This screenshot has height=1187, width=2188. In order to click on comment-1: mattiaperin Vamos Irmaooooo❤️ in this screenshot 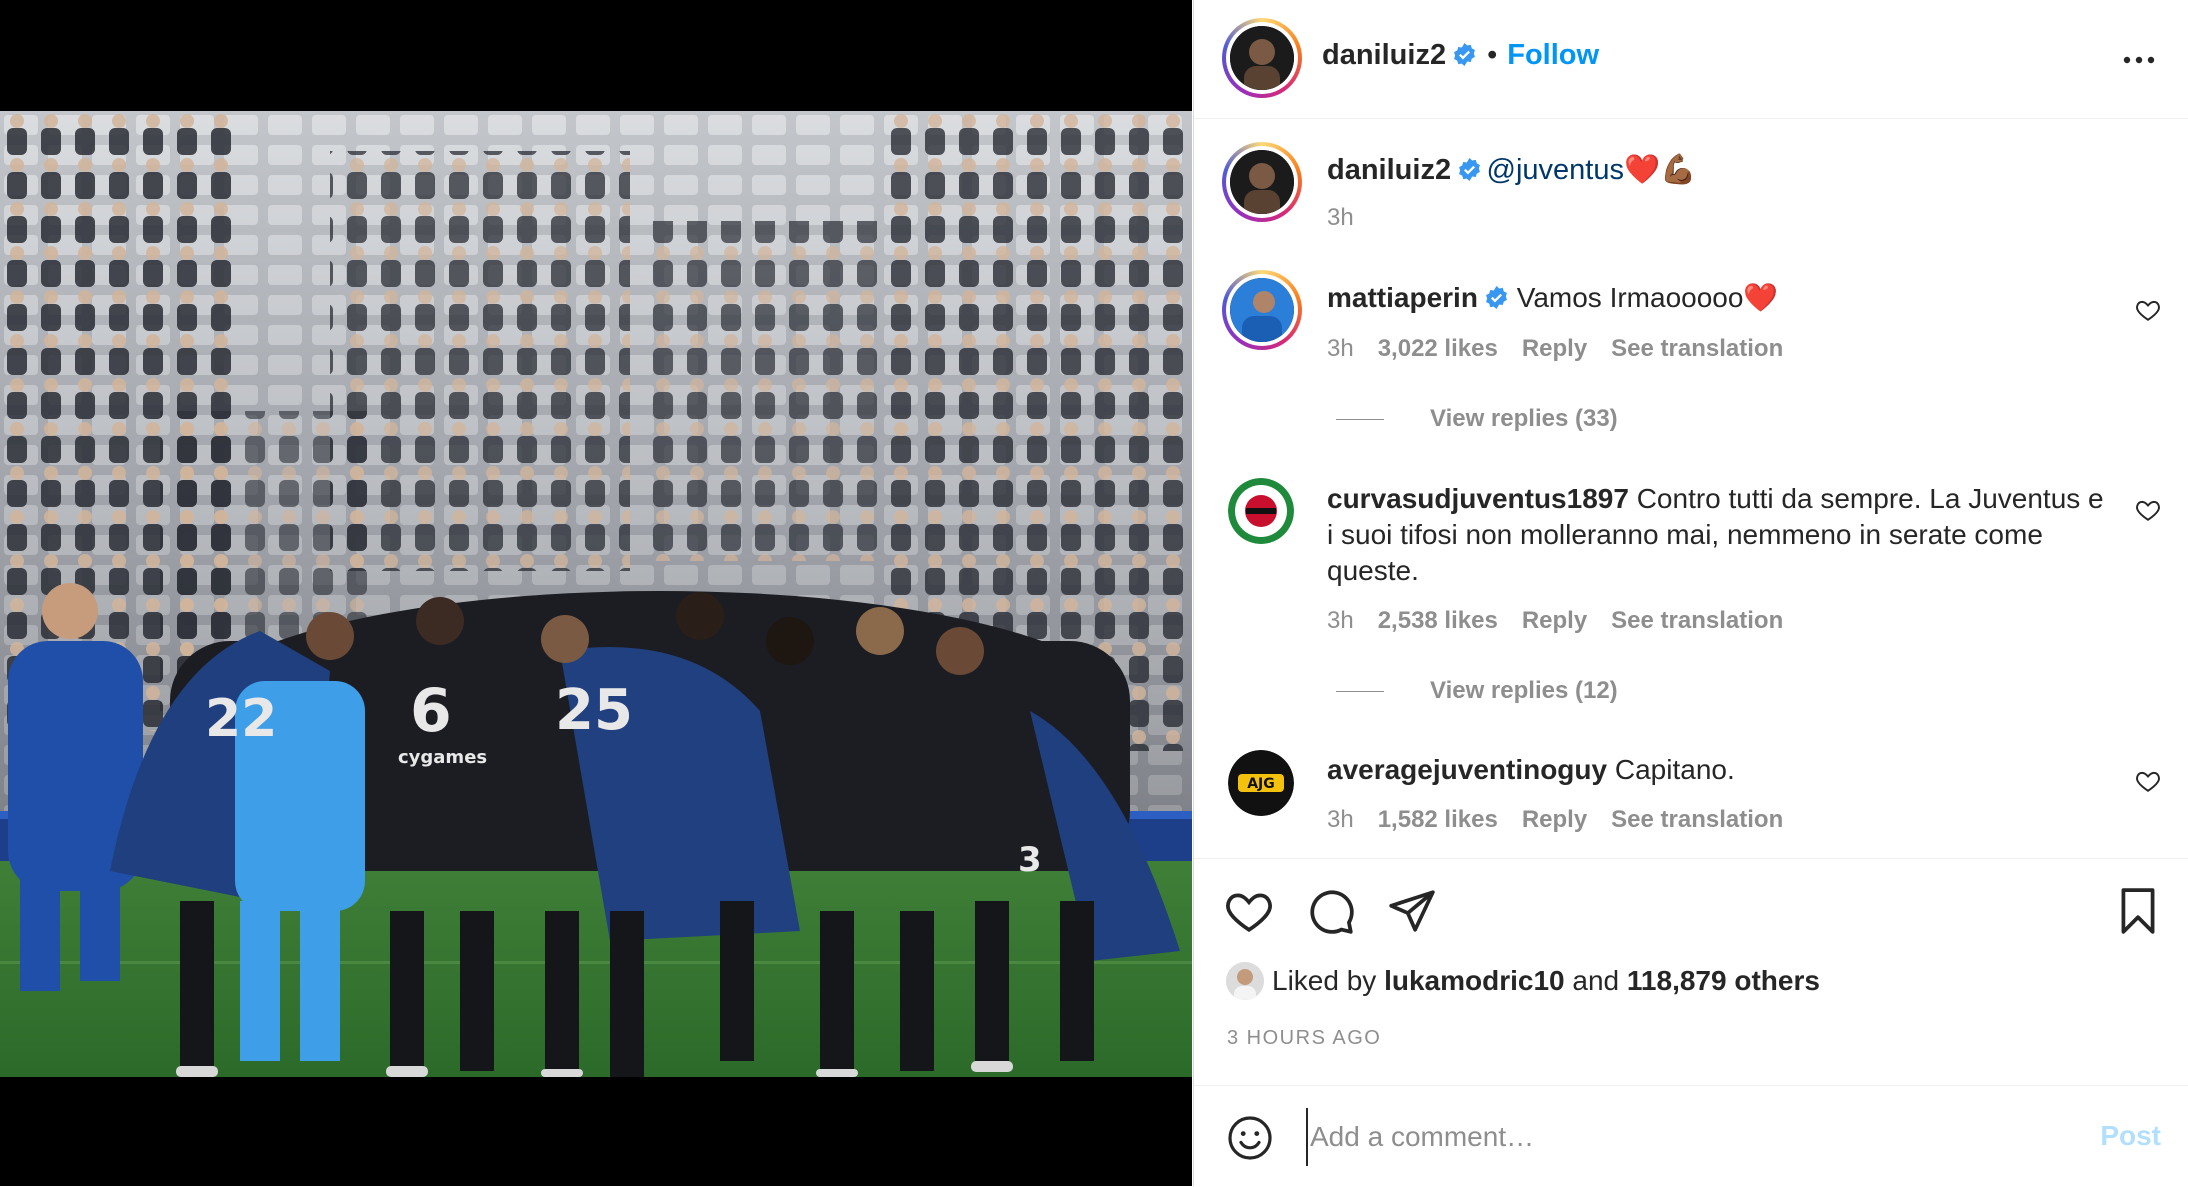, I will do `click(1707, 298)`.